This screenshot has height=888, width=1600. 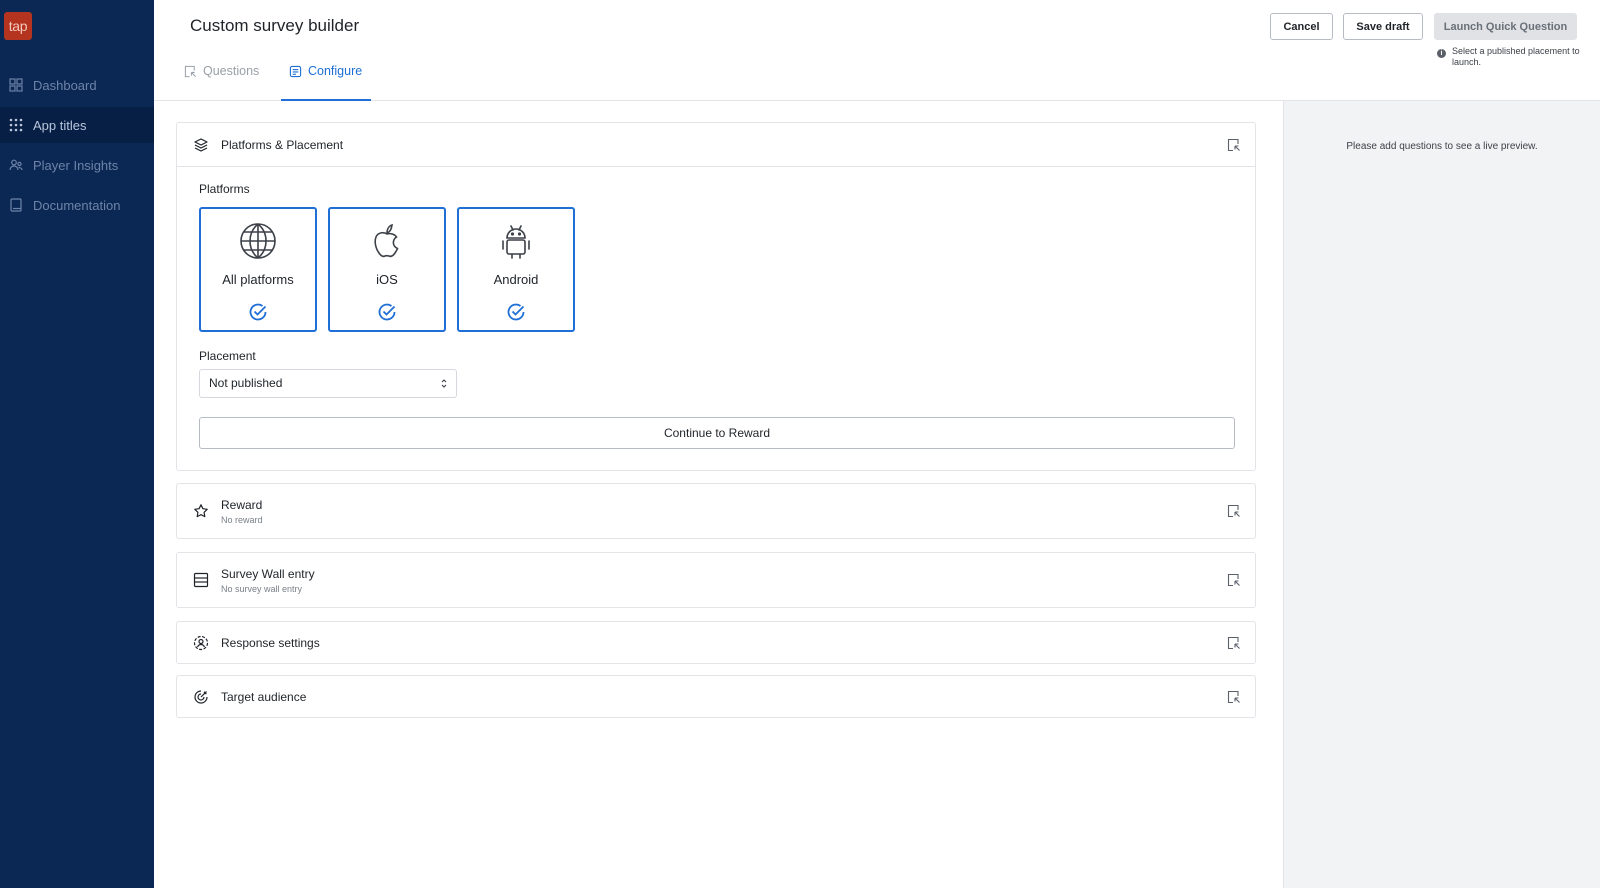 I want to click on section-subtitle: No survey wall entry, so click(x=262, y=588).